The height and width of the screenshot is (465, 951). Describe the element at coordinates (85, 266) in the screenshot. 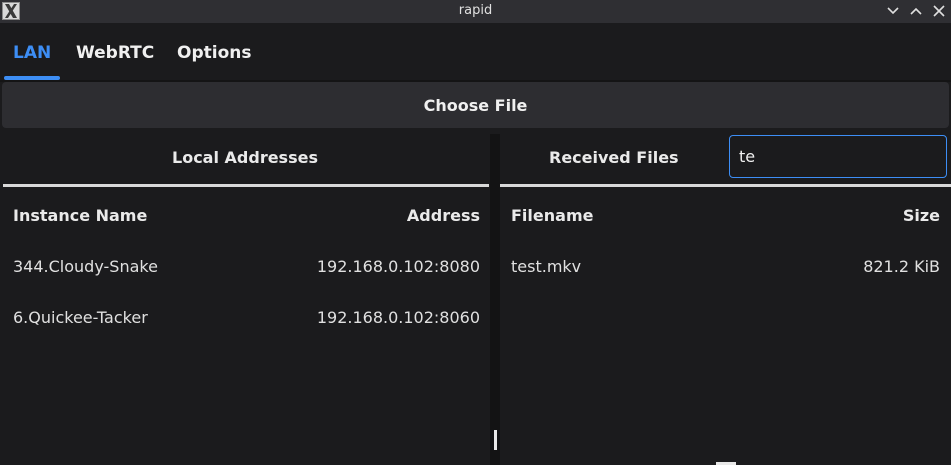

I see `instance-name: 344.Cloudy-Snake` at that location.